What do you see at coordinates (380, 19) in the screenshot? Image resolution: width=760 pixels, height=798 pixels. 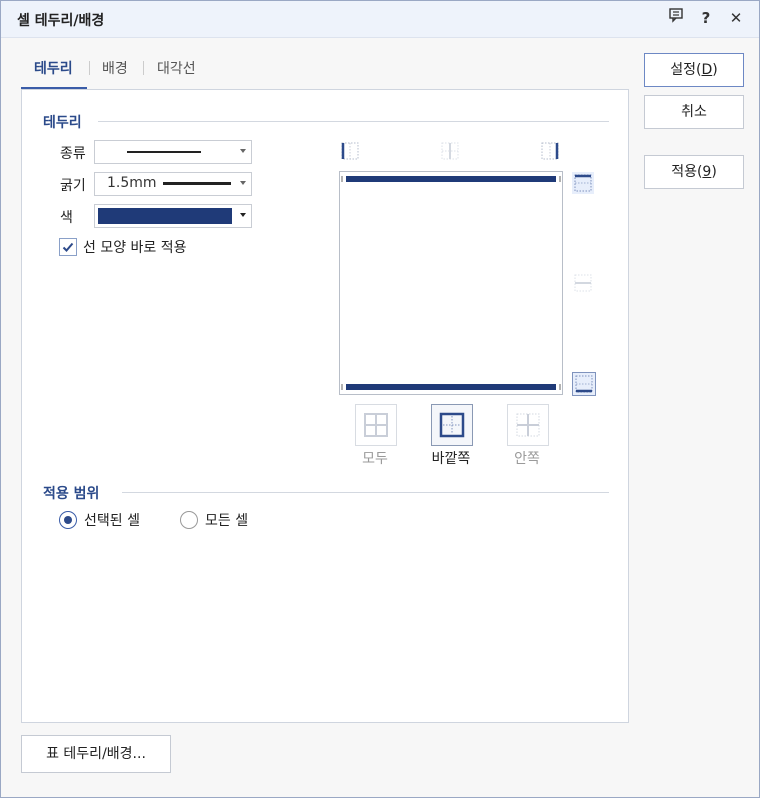 I see `title-bar: 셀 테두리/배경 ? ✕` at bounding box center [380, 19].